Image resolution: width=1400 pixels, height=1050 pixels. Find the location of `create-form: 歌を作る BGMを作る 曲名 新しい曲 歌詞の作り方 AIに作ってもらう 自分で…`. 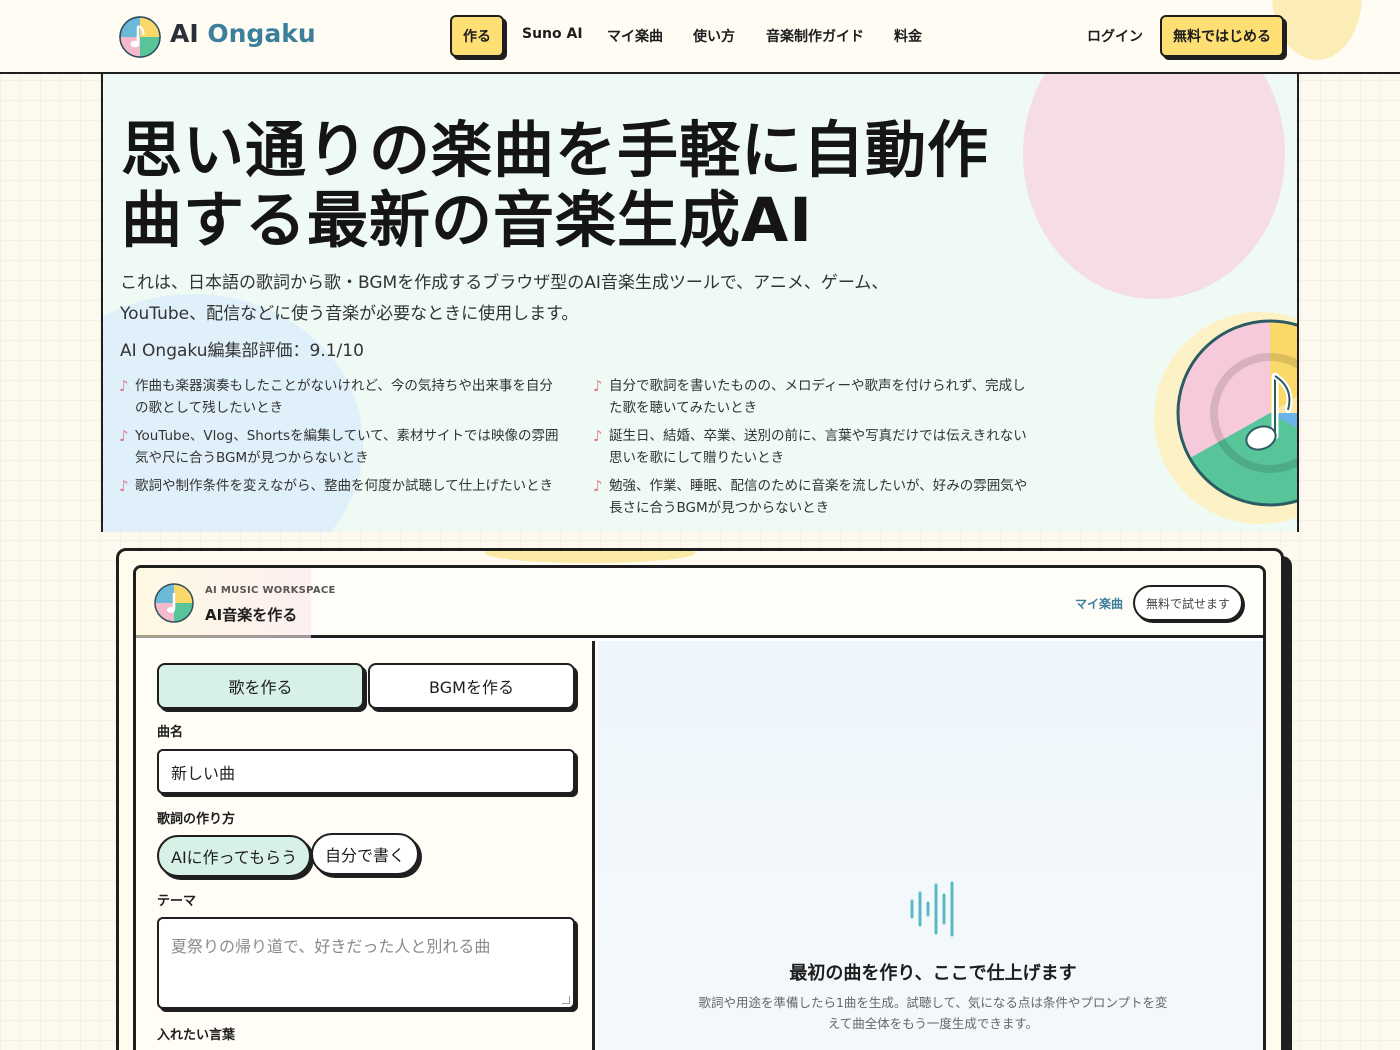

create-form: 歌を作る BGMを作る 曲名 新しい曲 歌詞の作り方 AIに作ってもらう 自分で… is located at coordinates (365, 845).